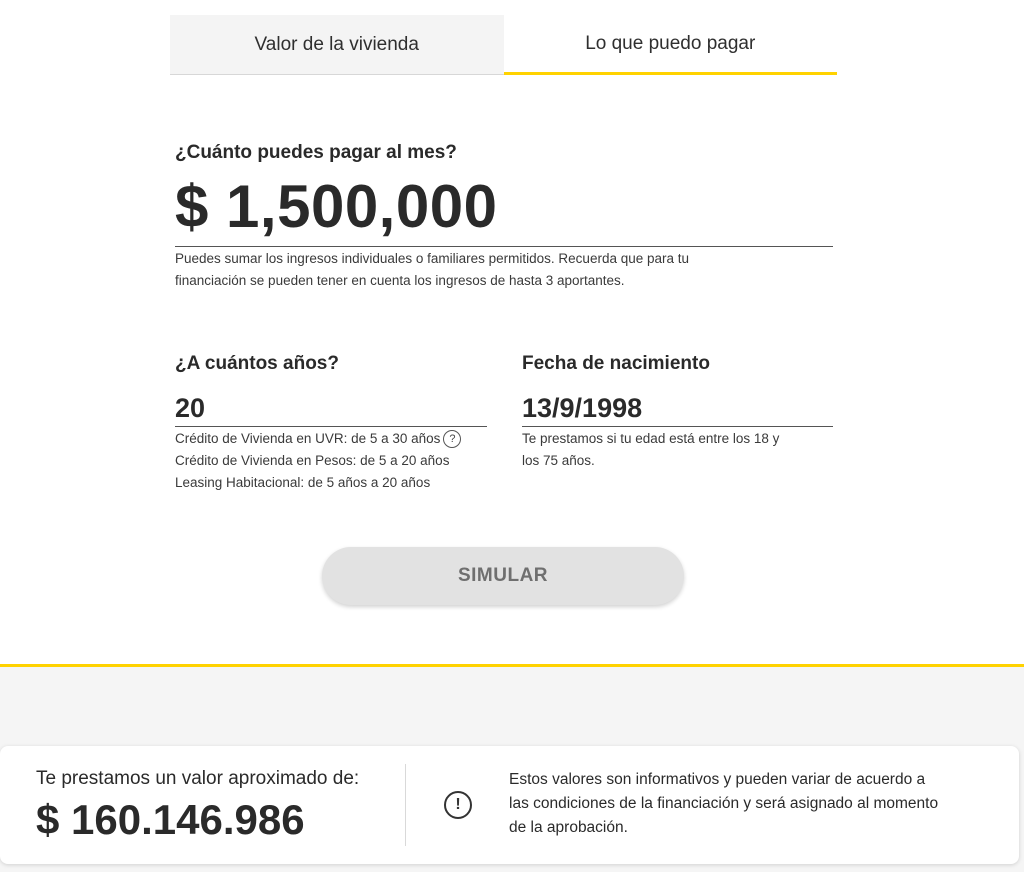  I want to click on tab-valor-vivienda-label: Valor de la vivienda, so click(336, 44).